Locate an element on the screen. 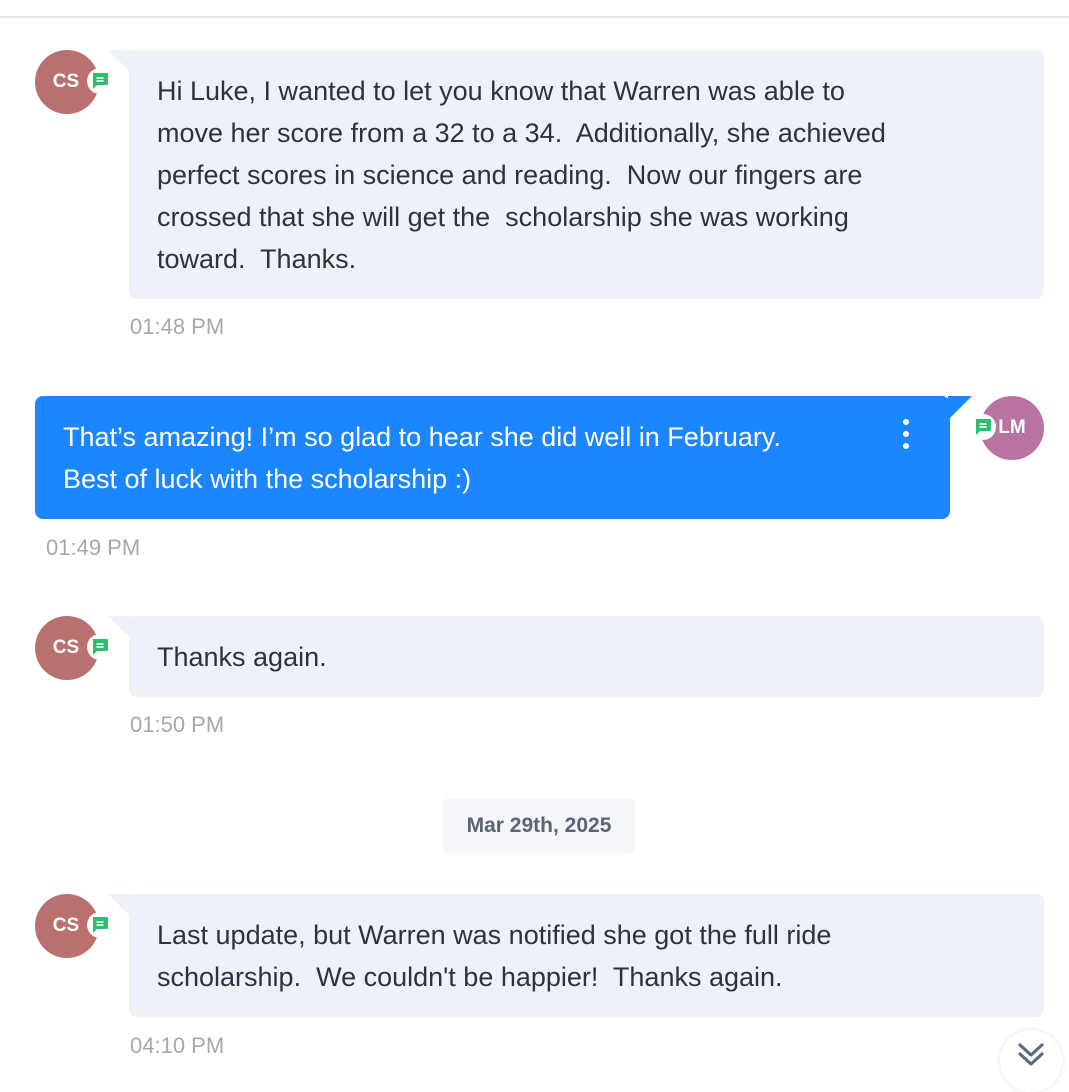  message-timestamp: 01:50 PM is located at coordinates (177, 724).